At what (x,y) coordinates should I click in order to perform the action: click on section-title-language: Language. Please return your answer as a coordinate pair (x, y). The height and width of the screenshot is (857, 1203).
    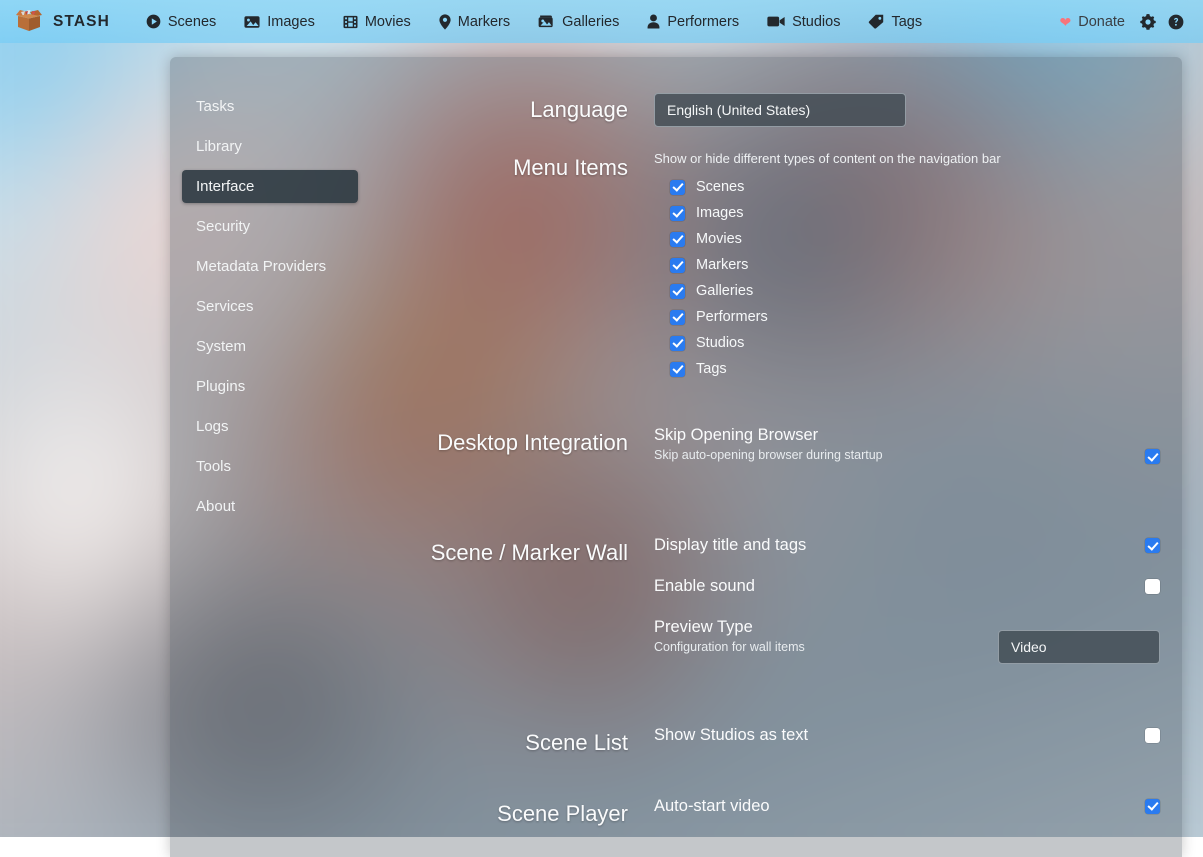
    Looking at the image, I should click on (520, 108).